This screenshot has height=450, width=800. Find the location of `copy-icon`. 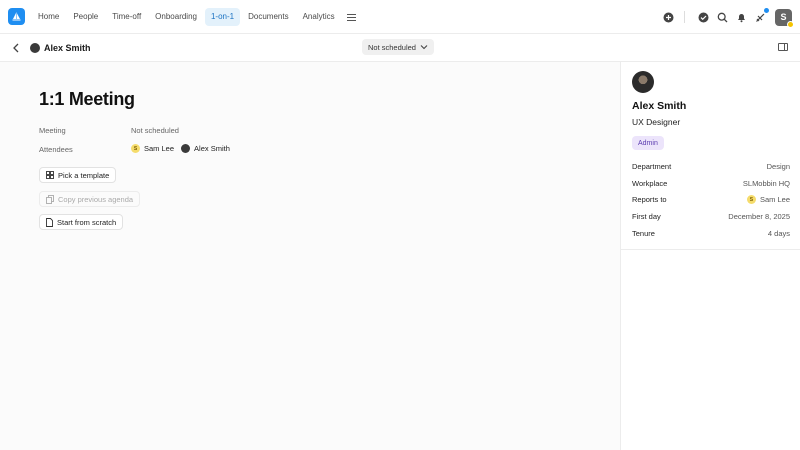

copy-icon is located at coordinates (50, 199).